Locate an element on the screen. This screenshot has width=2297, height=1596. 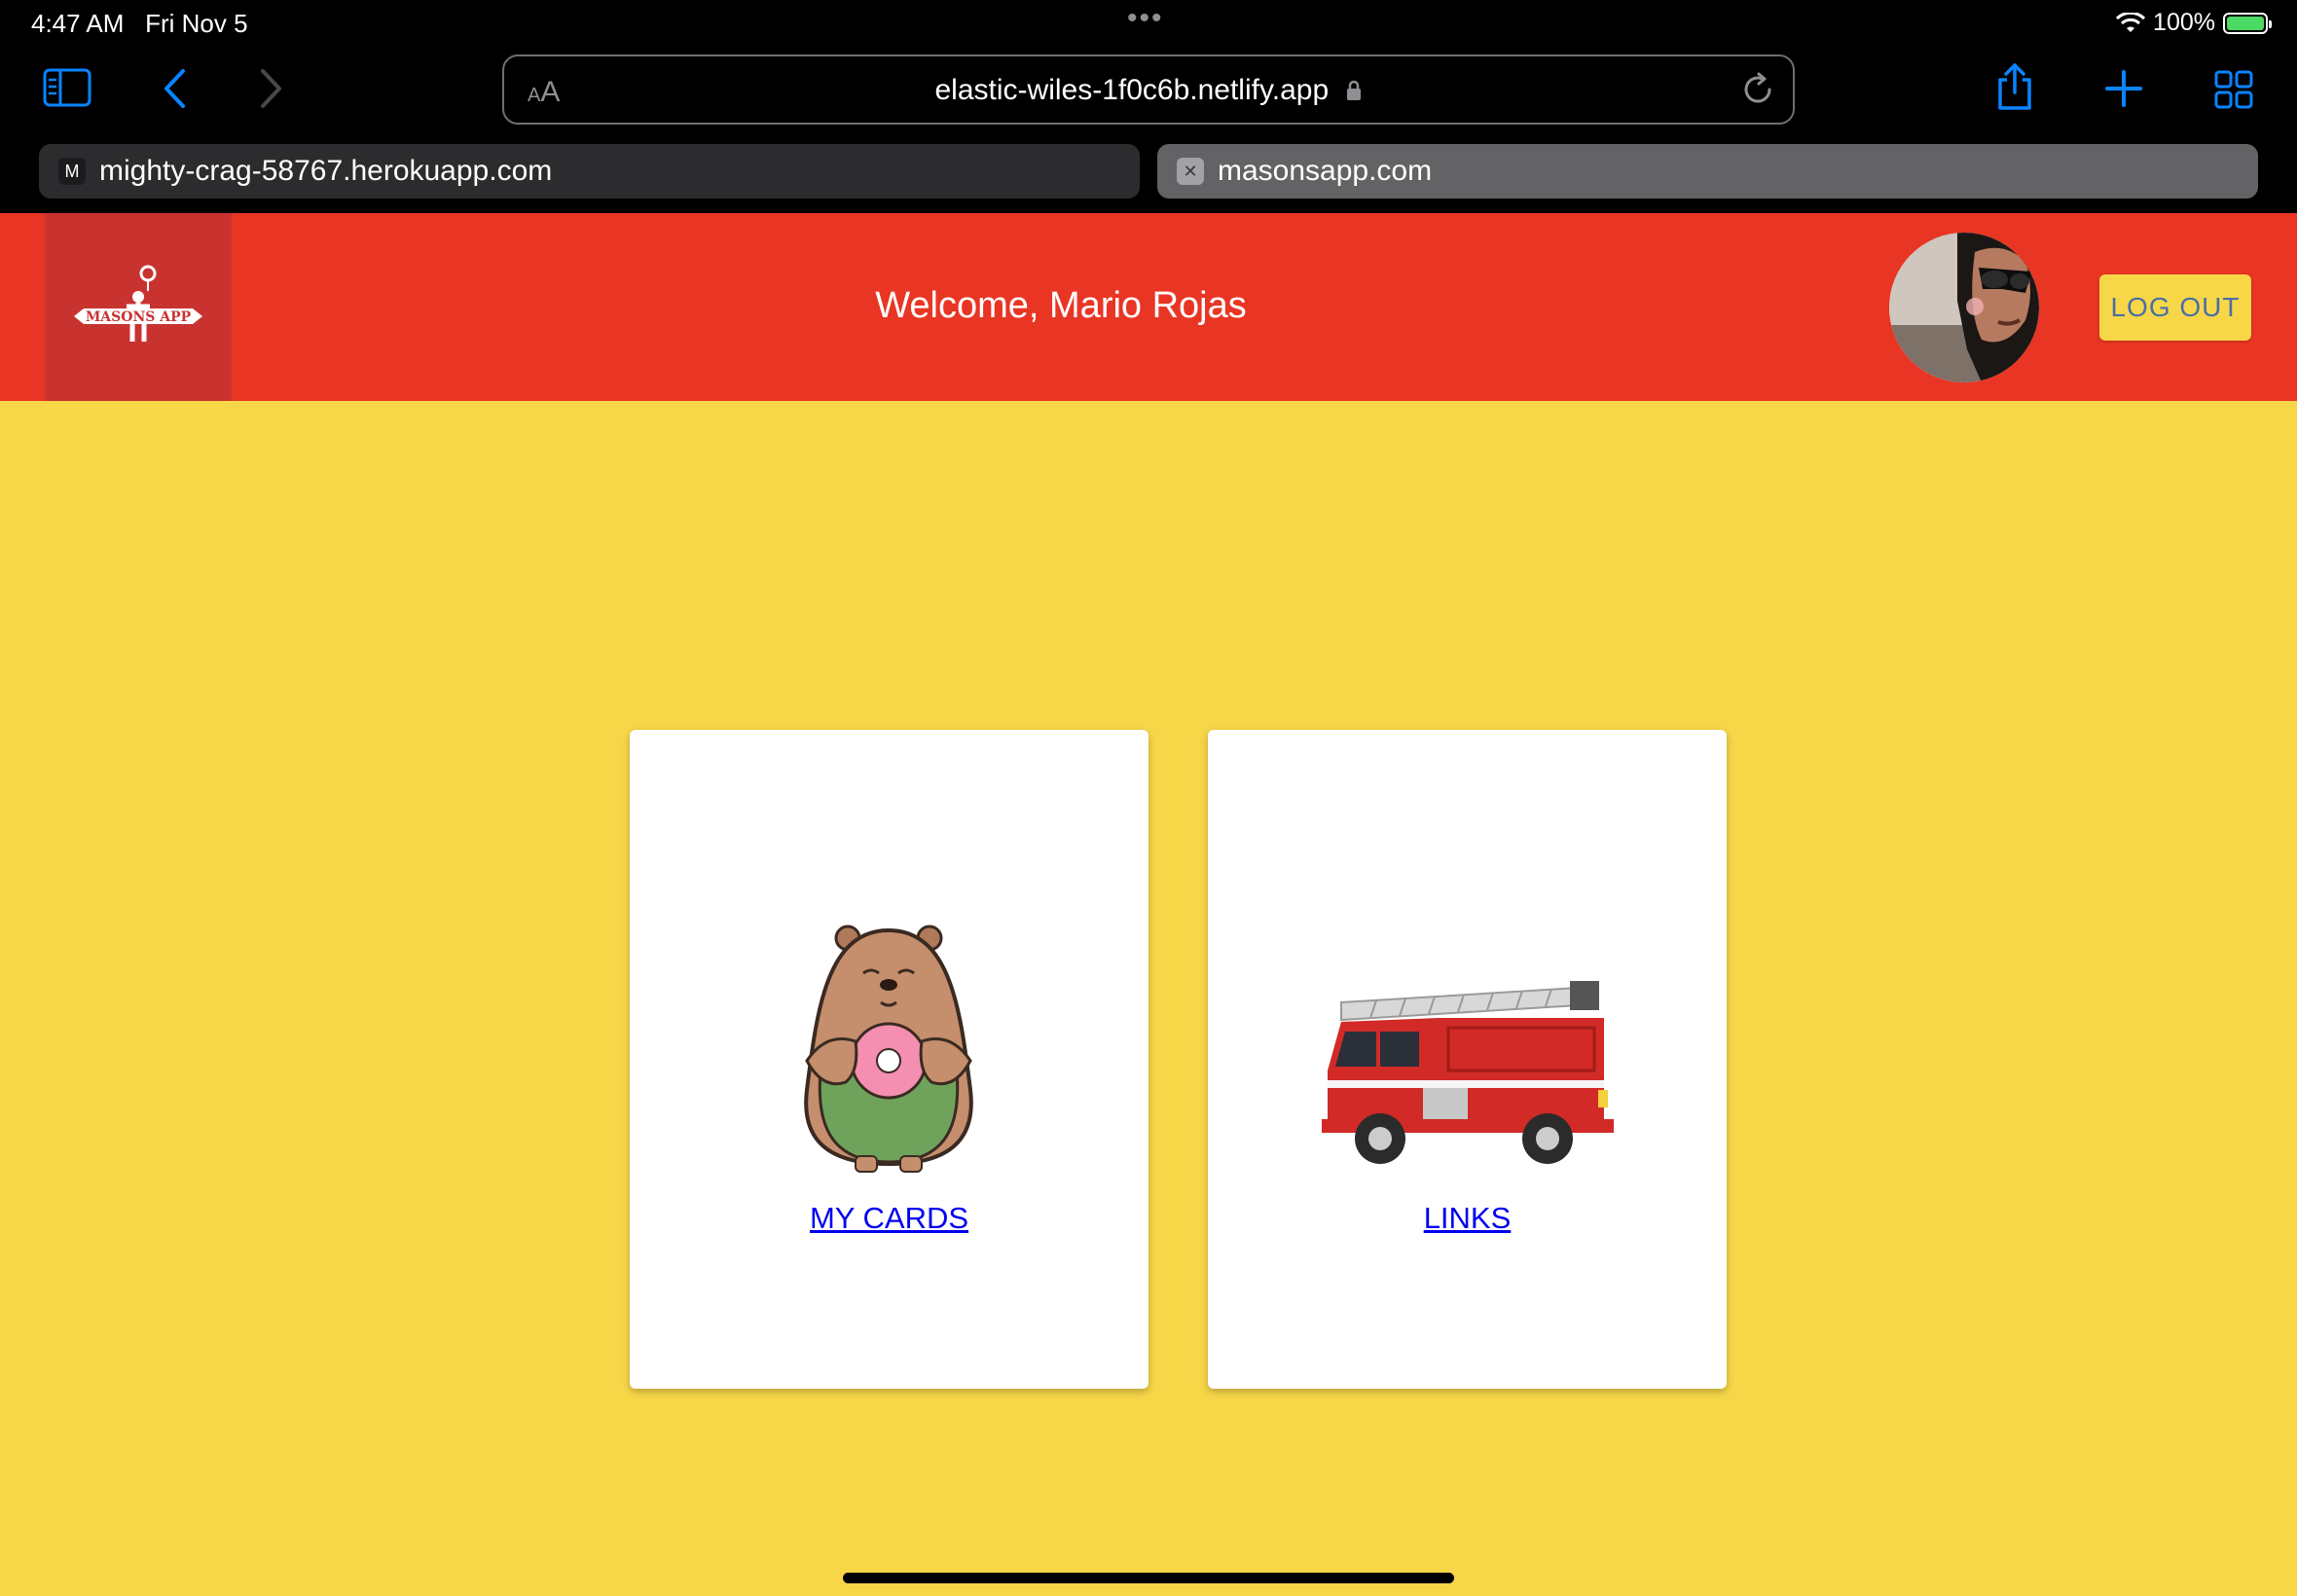
status-indicators: 100% is located at coordinates (2194, 23).